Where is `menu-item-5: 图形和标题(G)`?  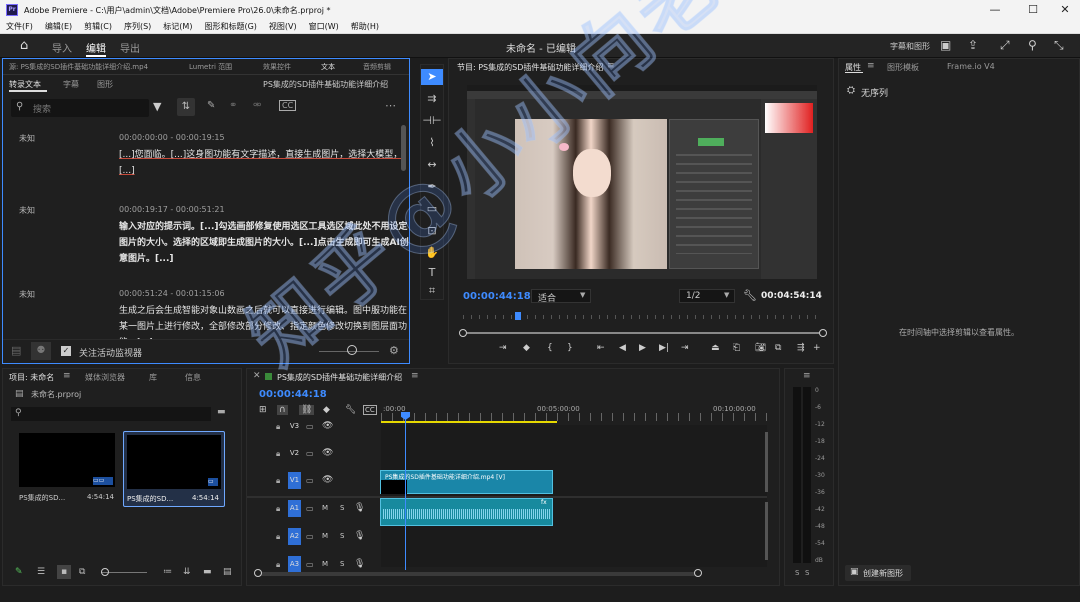
menu-item-5: 图形和标题(G) is located at coordinates (230, 26).